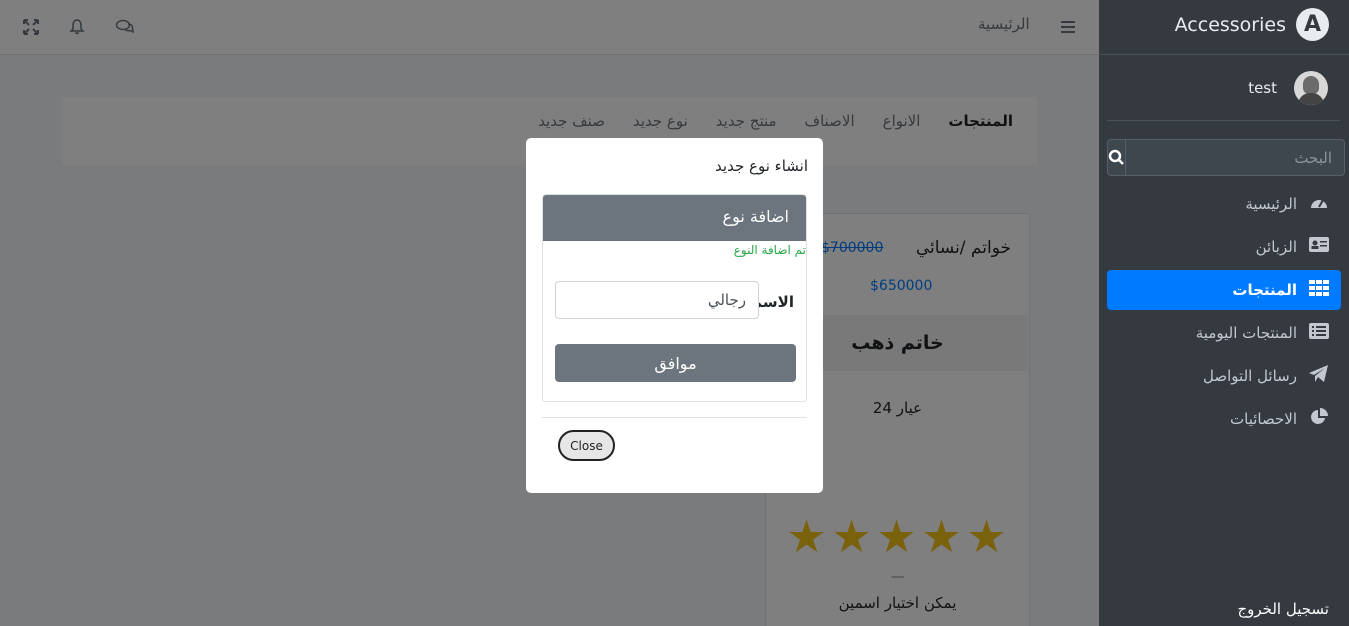 The image size is (1349, 626). What do you see at coordinates (1264, 290) in the screenshot?
I see `sidebar-item-label: المنتجات` at bounding box center [1264, 290].